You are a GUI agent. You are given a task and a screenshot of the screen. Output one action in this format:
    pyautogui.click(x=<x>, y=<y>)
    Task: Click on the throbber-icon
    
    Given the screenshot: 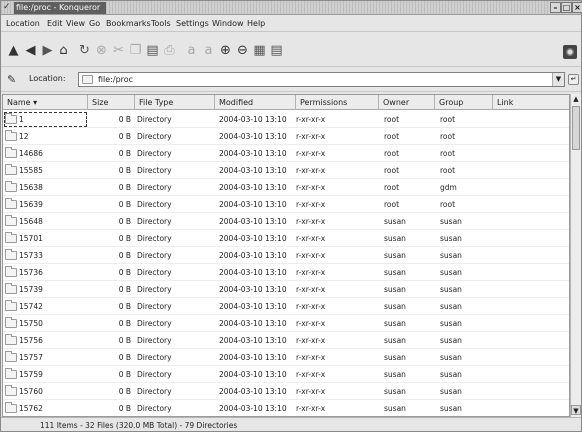 What is the action you would take?
    pyautogui.click(x=570, y=52)
    